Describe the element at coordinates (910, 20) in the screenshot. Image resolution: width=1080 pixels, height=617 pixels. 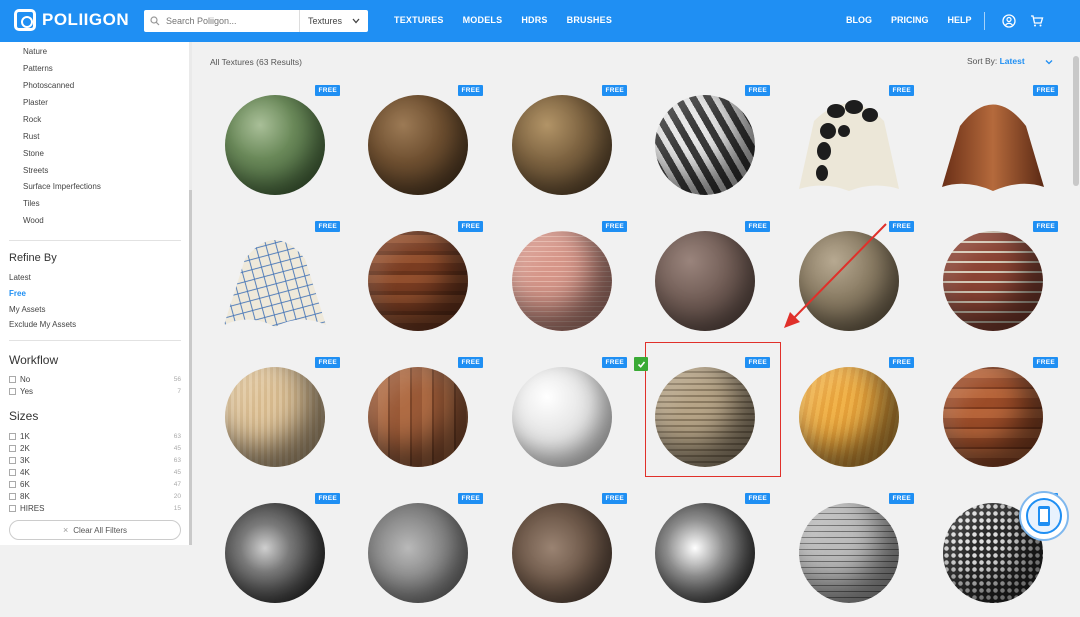
I see `nav-pricing: PRICING` at that location.